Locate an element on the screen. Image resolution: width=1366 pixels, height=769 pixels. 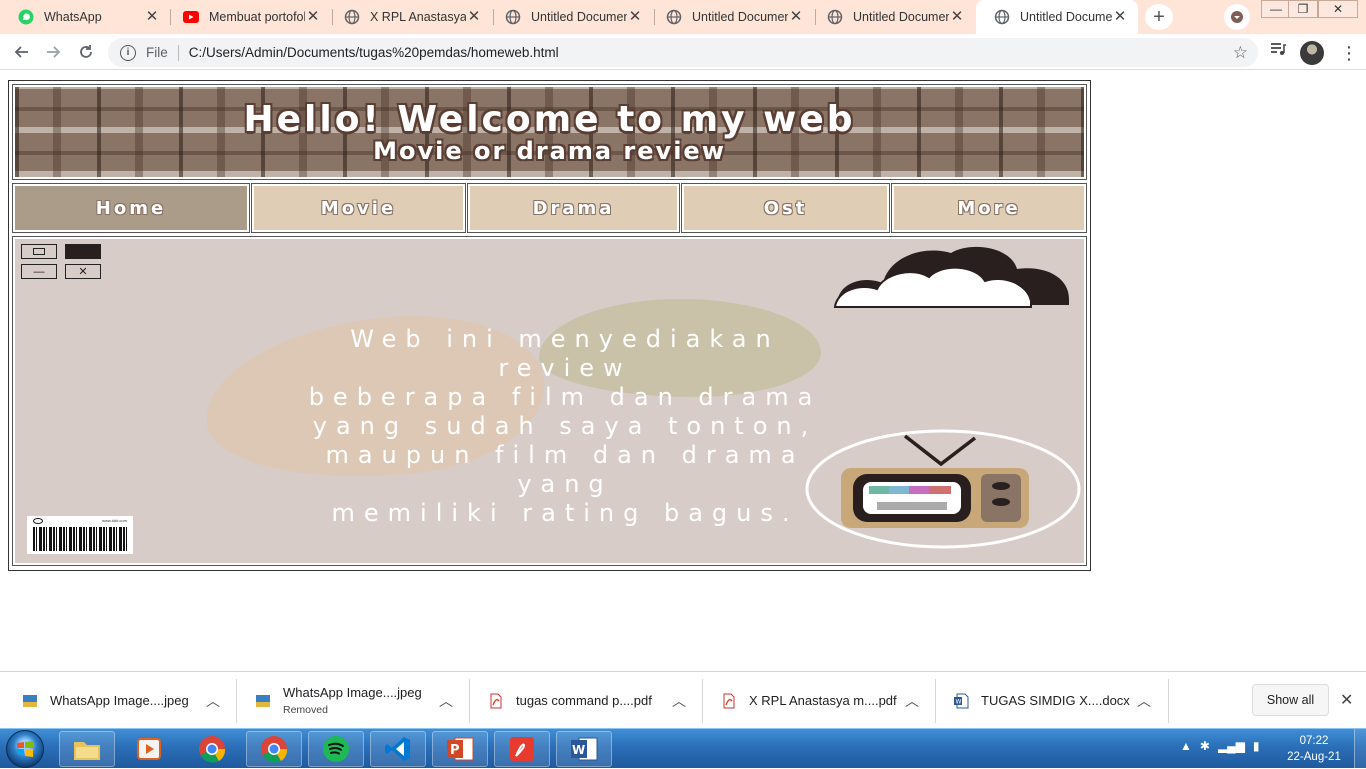
taskbar-chrome is located at coordinates (212, 749).